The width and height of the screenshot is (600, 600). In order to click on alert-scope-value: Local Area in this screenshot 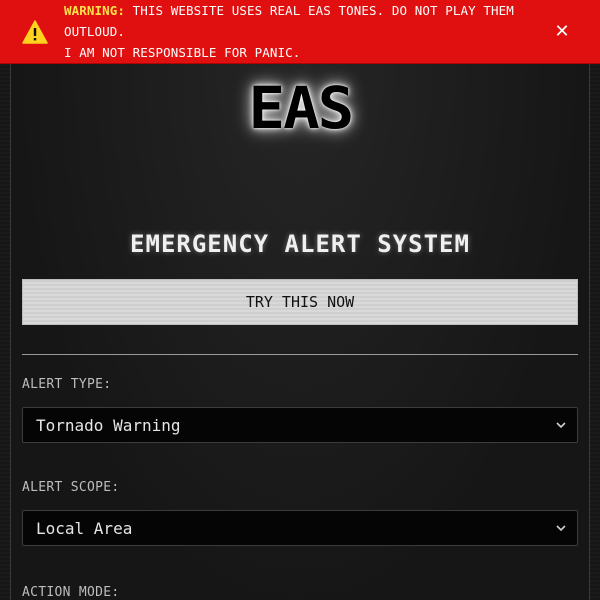, I will do `click(84, 528)`.